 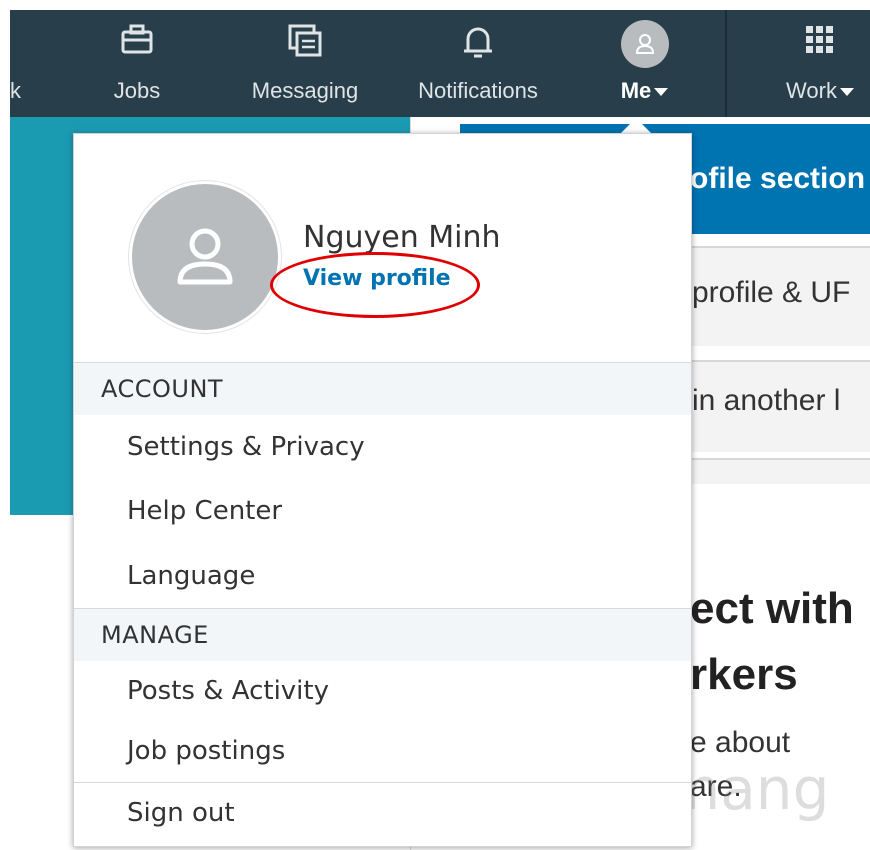 What do you see at coordinates (305, 90) in the screenshot?
I see `nav-label-messaging: Messaging` at bounding box center [305, 90].